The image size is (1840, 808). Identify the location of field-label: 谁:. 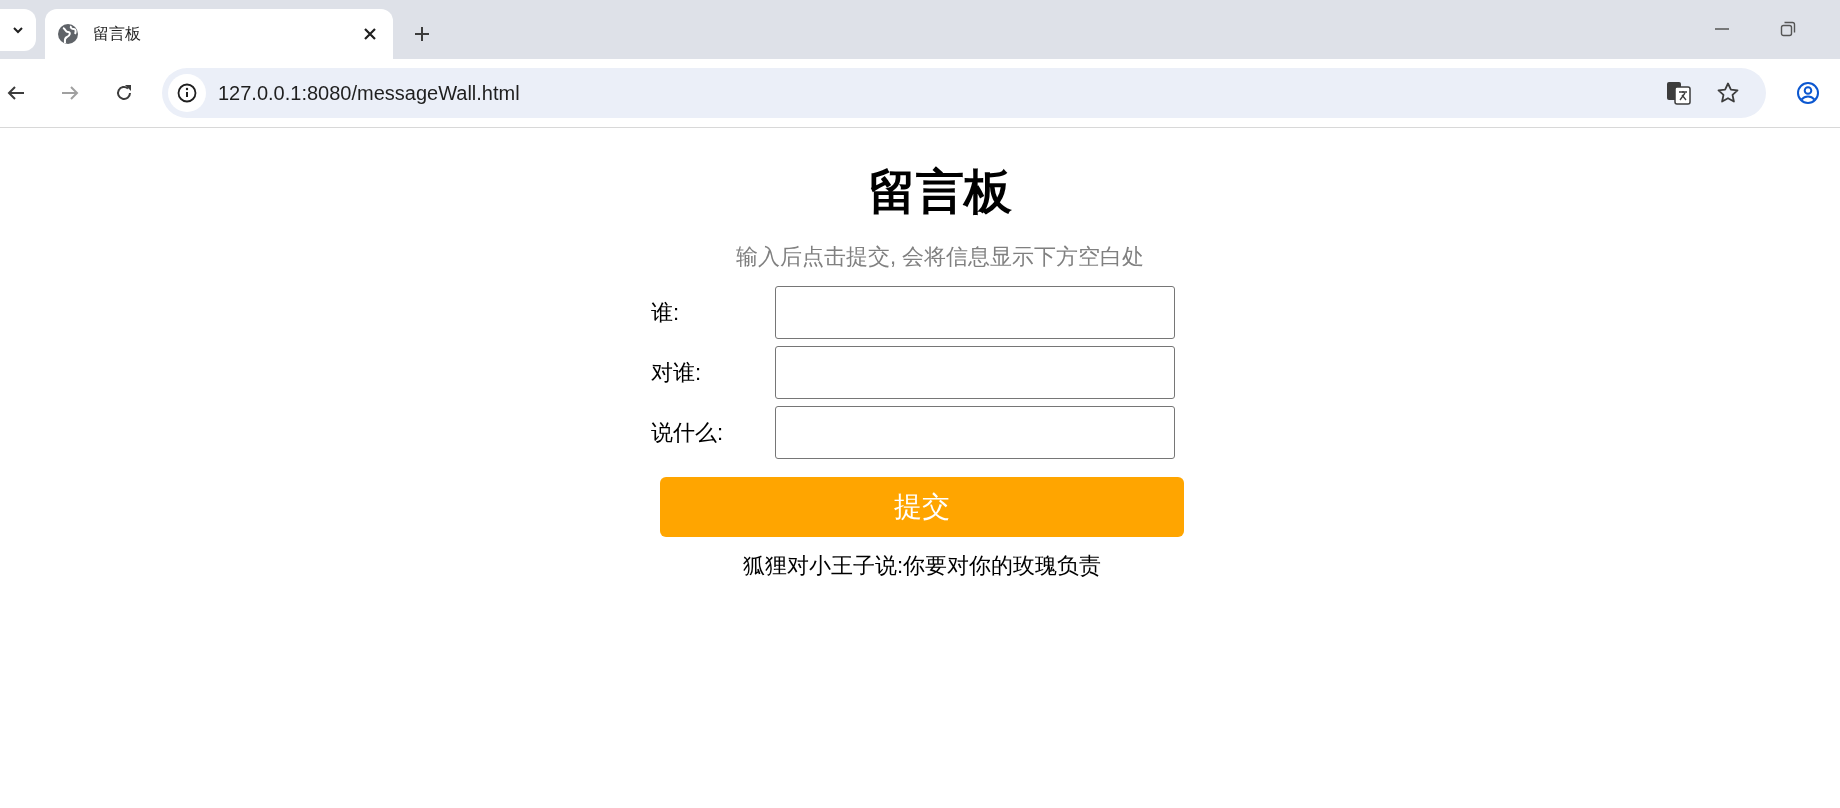
(666, 312).